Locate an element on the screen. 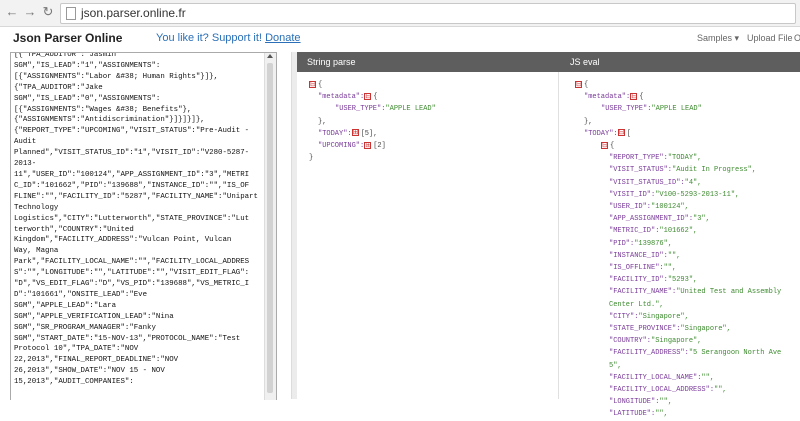 The height and width of the screenshot is (421, 800). json-input-line: [{"ASSIGNMENTS":"Wages &#38; Benefits"}, is located at coordinates (138, 110).